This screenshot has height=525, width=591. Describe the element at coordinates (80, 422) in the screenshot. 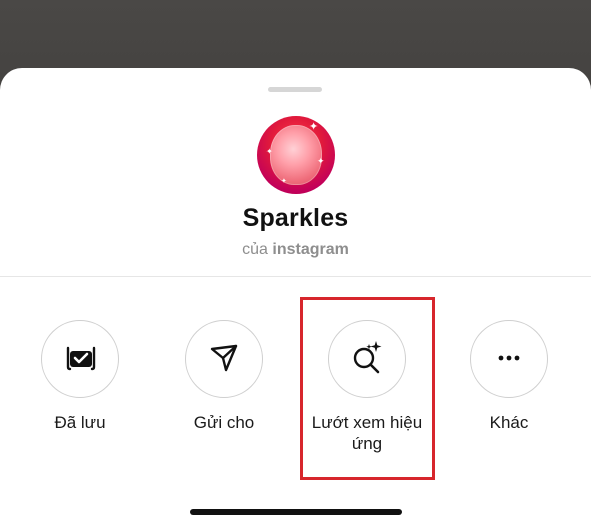

I see `saved-button-label: Đã lưu` at that location.